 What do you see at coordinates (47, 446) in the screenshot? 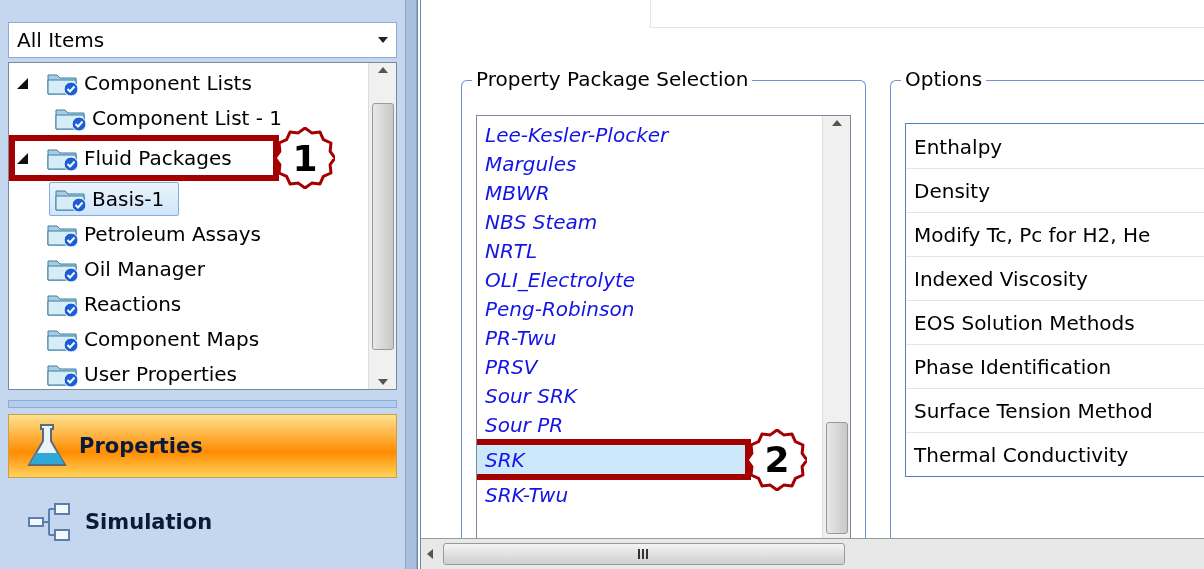
I see `flask-icon` at bounding box center [47, 446].